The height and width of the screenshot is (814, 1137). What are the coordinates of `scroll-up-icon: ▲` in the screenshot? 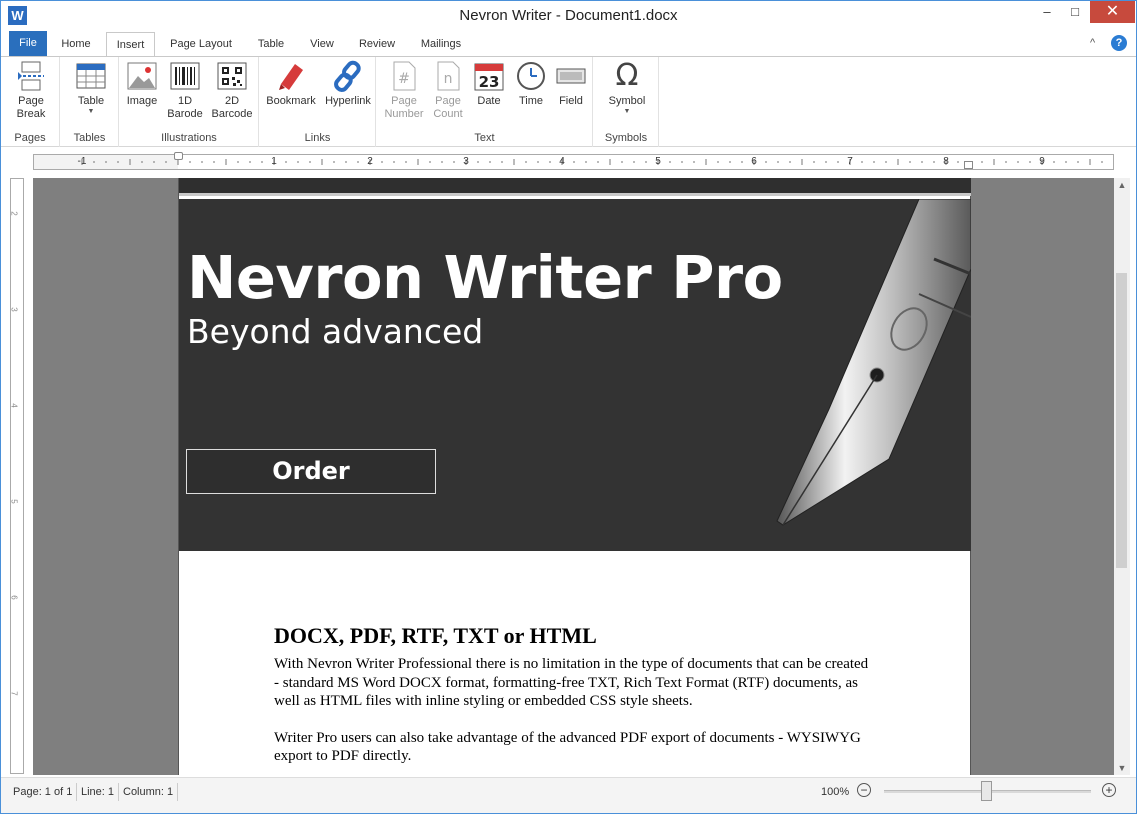 It's located at (1122, 185).